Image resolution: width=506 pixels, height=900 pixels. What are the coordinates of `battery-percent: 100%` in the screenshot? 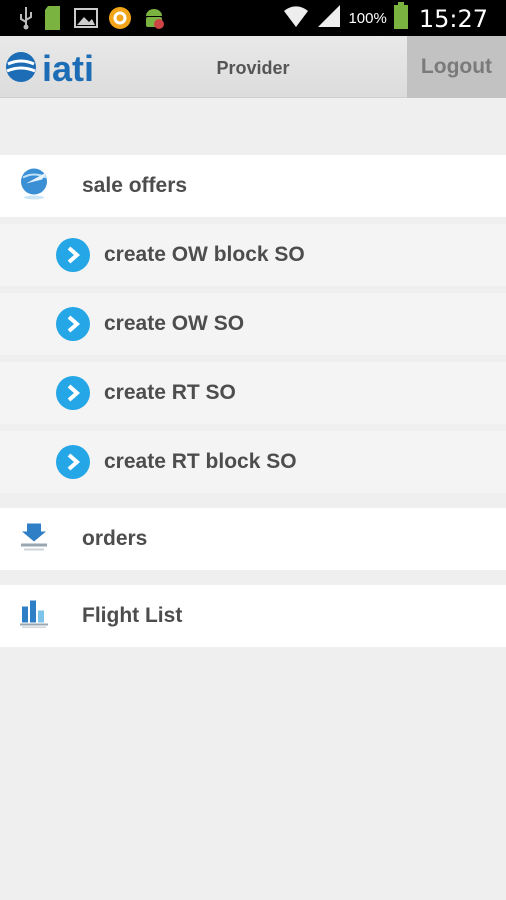 It's located at (367, 18).